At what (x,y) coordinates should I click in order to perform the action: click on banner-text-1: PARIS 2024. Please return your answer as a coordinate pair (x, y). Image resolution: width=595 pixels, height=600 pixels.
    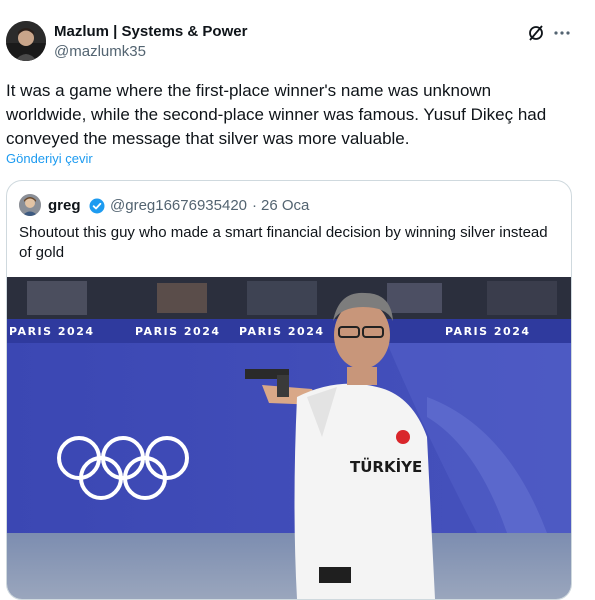
    Looking at the image, I should click on (52, 331).